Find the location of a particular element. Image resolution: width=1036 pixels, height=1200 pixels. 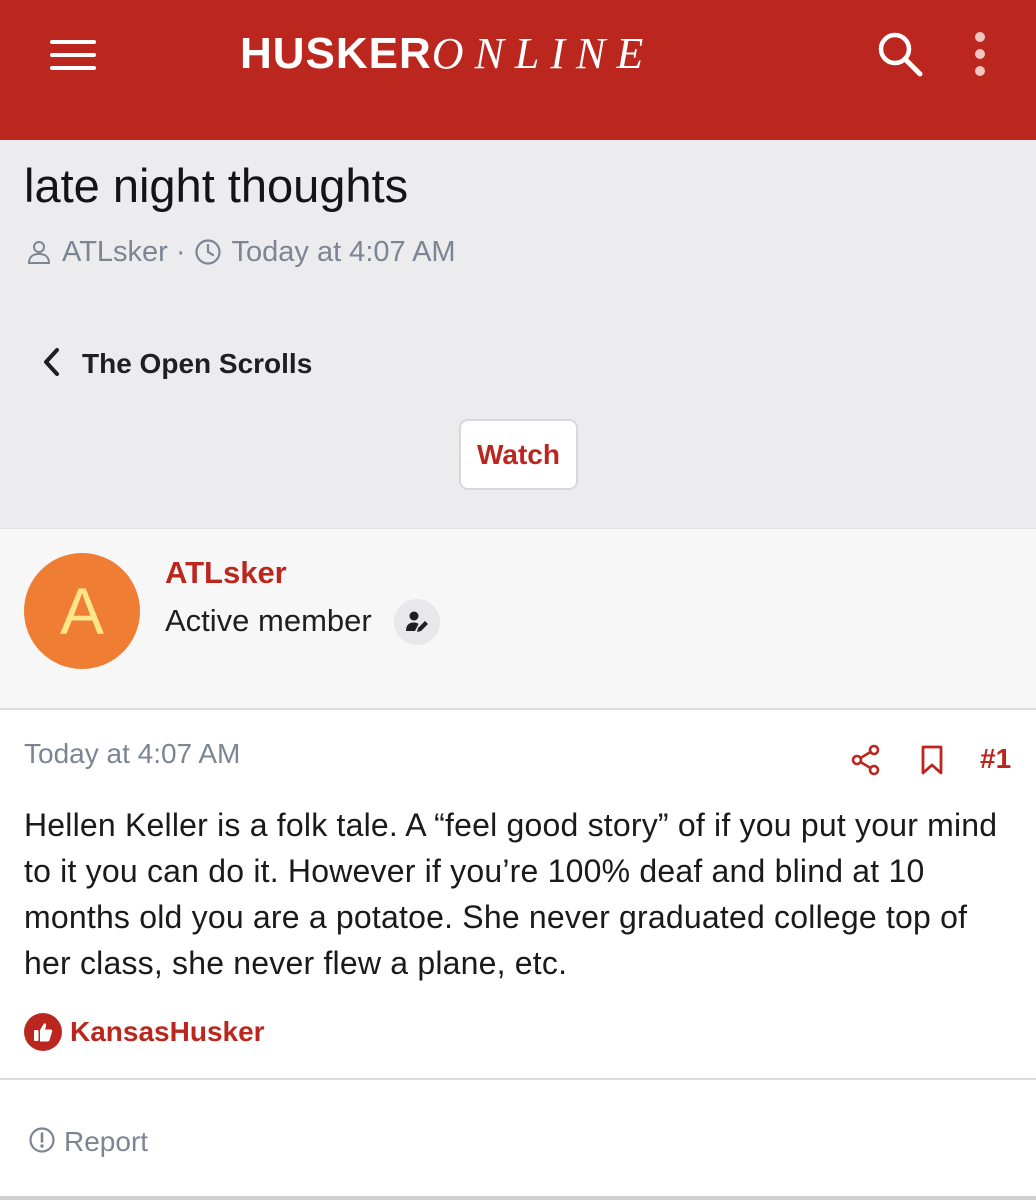

logo-primary-text: HUSKER is located at coordinates (336, 53).